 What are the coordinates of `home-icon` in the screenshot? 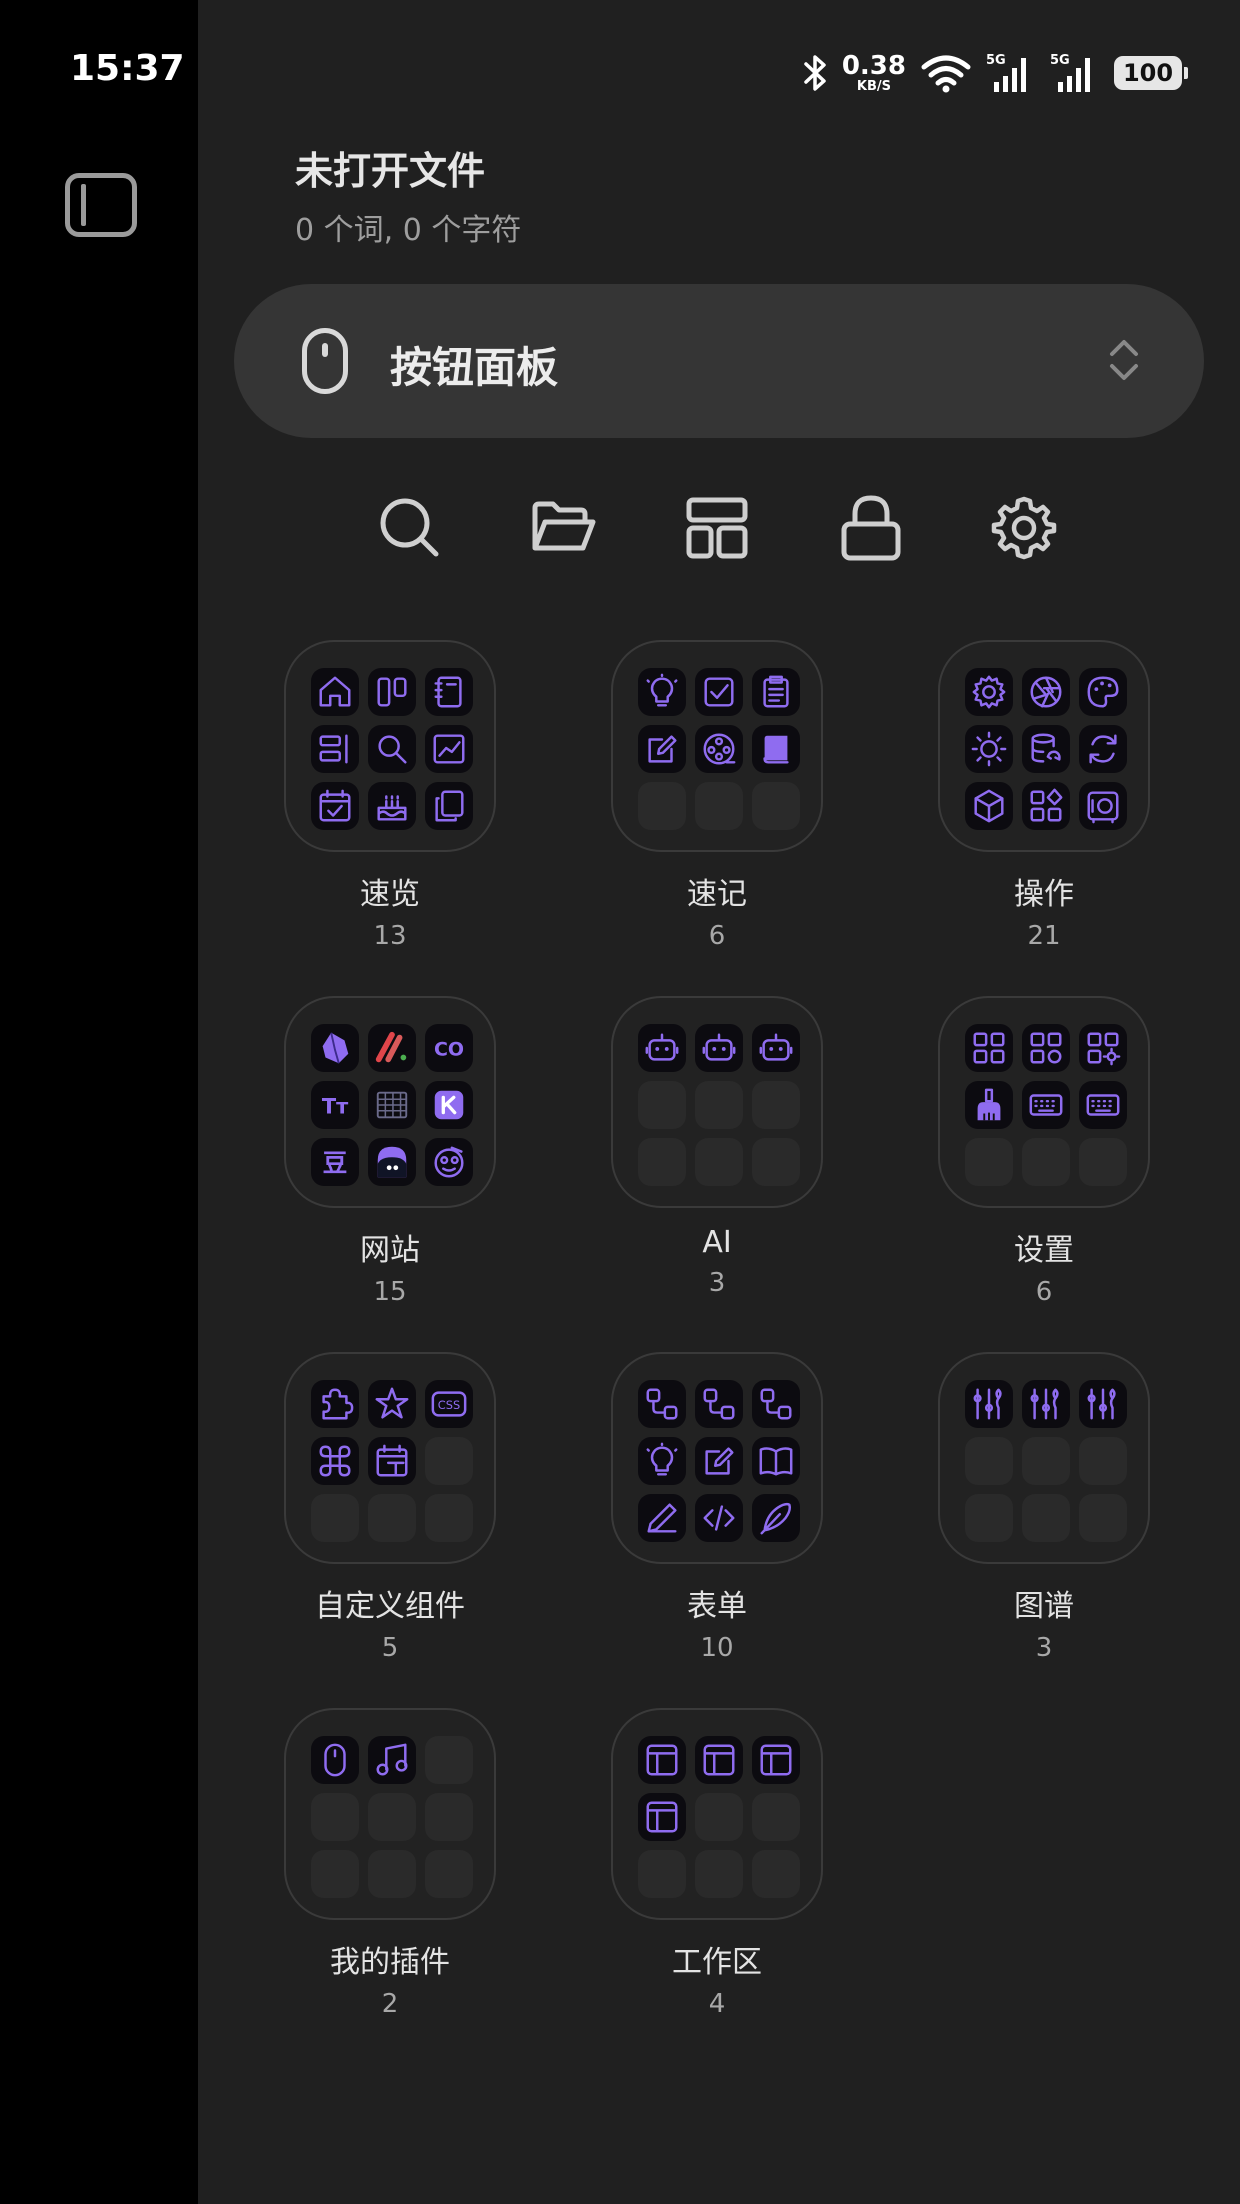 It's located at (335, 692).